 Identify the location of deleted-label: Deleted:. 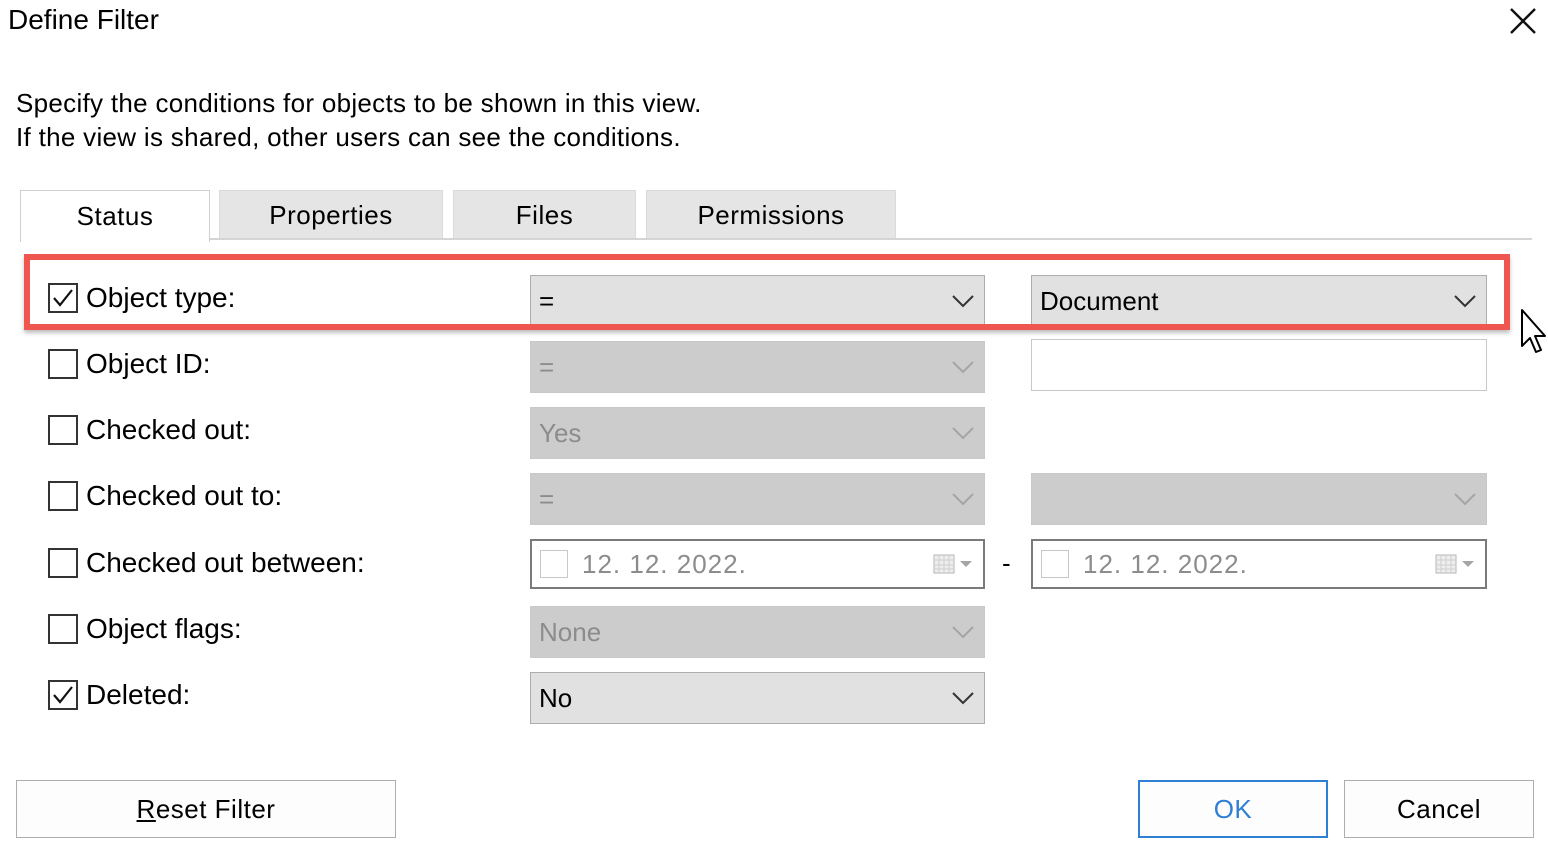
(138, 694).